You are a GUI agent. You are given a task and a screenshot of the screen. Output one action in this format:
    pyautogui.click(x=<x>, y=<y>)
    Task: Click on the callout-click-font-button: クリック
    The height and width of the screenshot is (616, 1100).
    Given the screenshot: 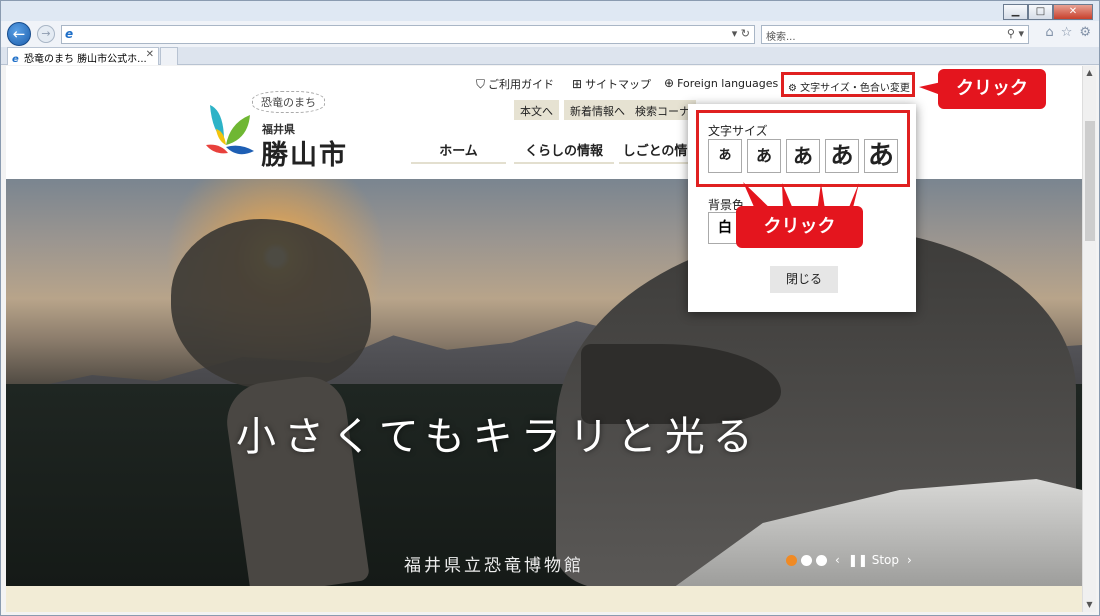 What is the action you would take?
    pyautogui.click(x=992, y=89)
    